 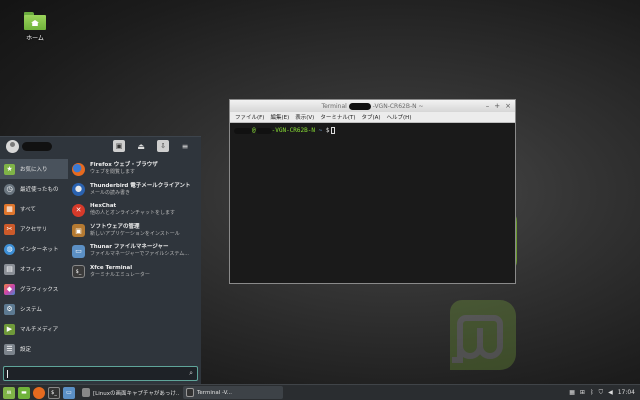 I want to click on menu-help: ヘルプ(H), so click(x=399, y=117).